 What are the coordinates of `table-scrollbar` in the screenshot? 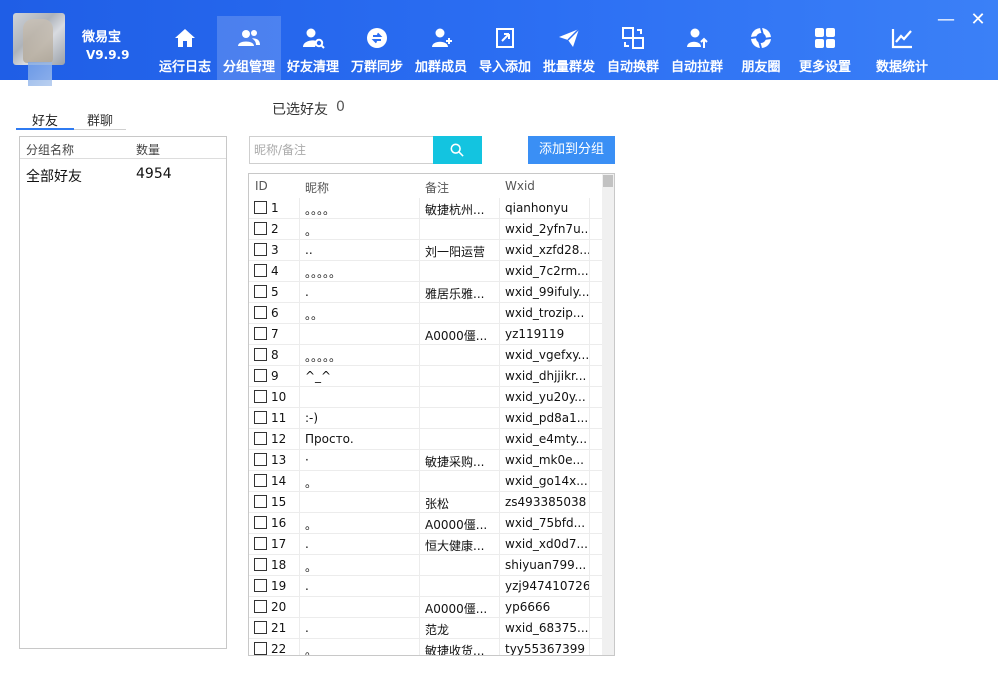 It's located at (608, 414).